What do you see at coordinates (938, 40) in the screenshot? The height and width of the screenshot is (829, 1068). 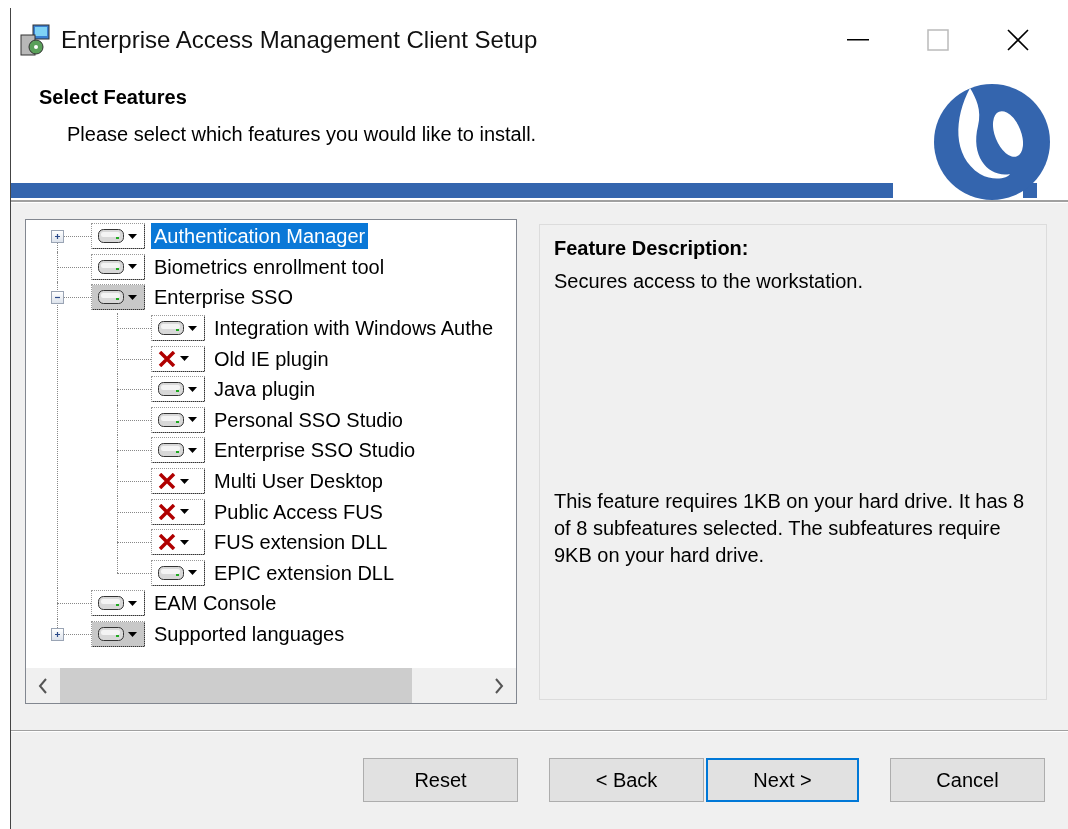 I see `maximize-icon` at bounding box center [938, 40].